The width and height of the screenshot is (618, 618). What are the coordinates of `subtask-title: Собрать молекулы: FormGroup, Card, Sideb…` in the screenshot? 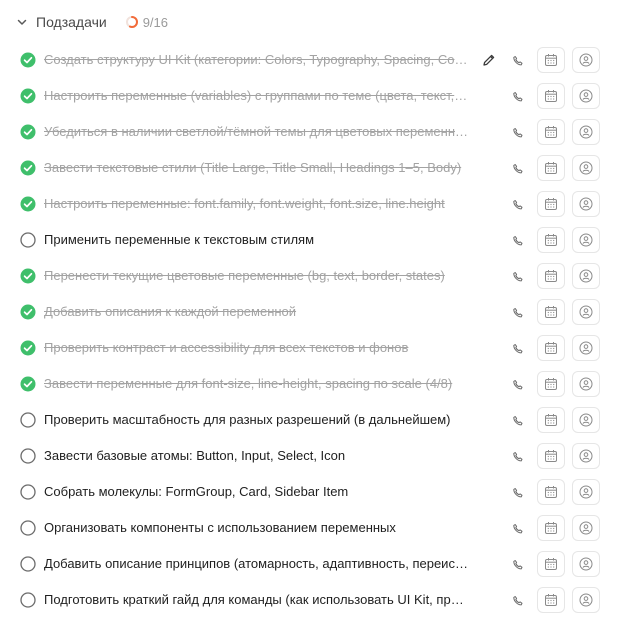 It's located at (257, 492).